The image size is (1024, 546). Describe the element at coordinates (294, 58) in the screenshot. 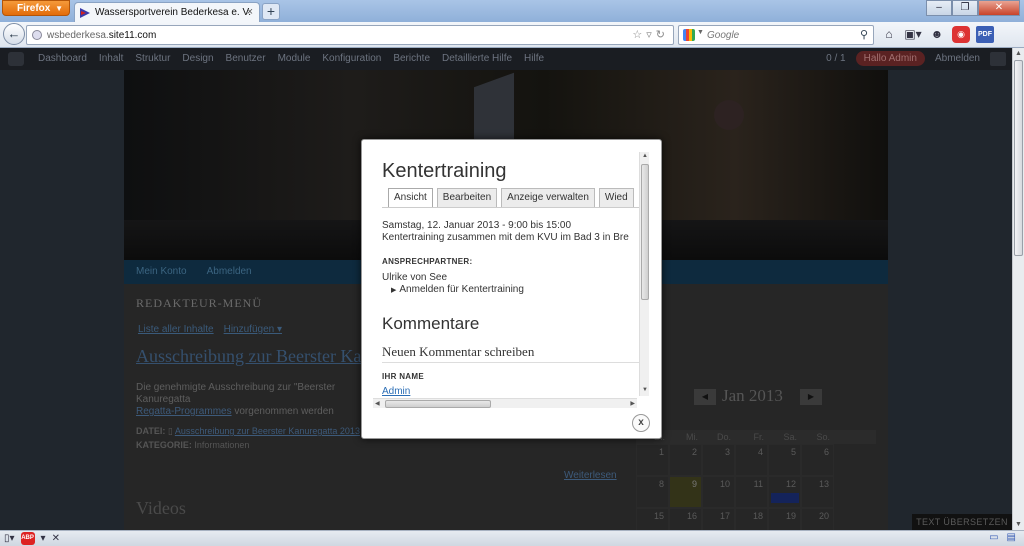

I see `admin-menu-item: Module` at that location.